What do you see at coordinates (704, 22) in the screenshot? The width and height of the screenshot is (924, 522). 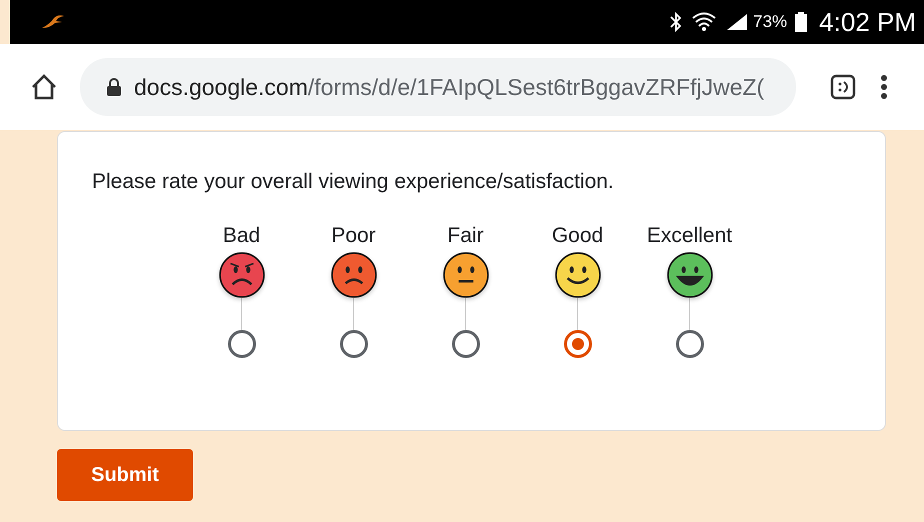 I see `wifi-icon` at bounding box center [704, 22].